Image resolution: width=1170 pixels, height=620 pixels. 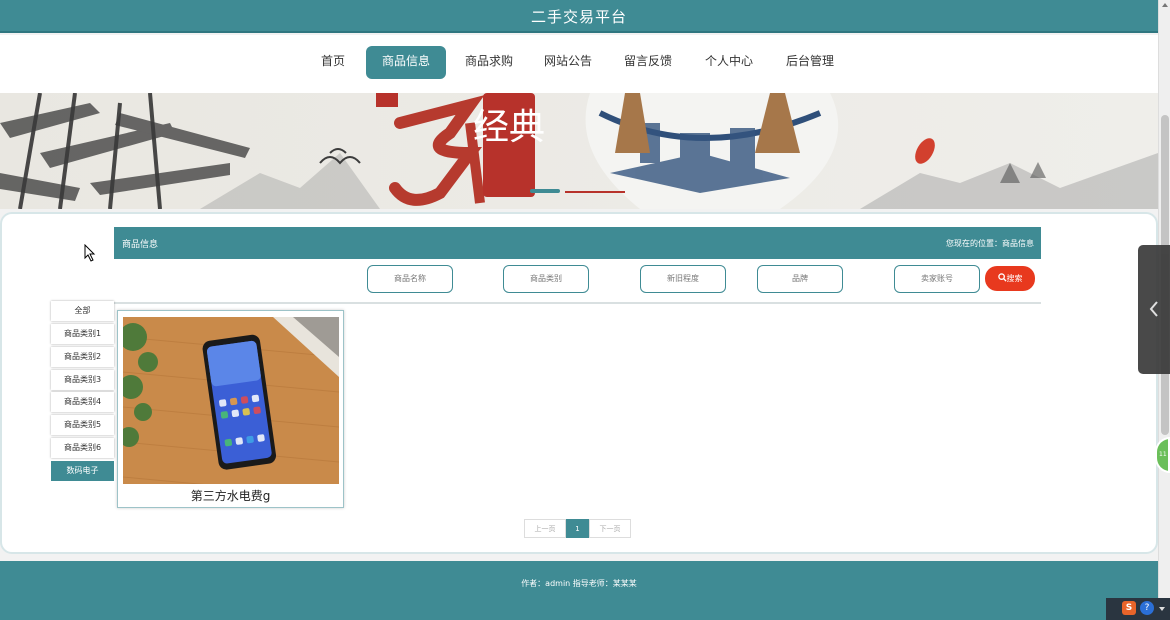 I want to click on scroll-up-icon, so click(x=1165, y=5).